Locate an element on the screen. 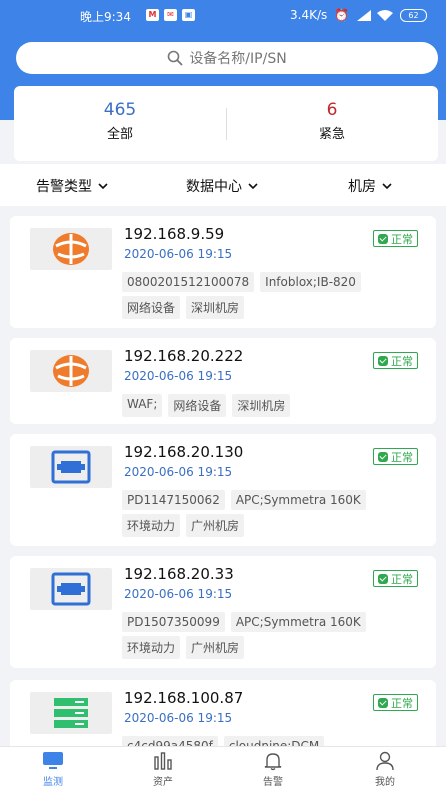  monitor-icon is located at coordinates (53, 760).